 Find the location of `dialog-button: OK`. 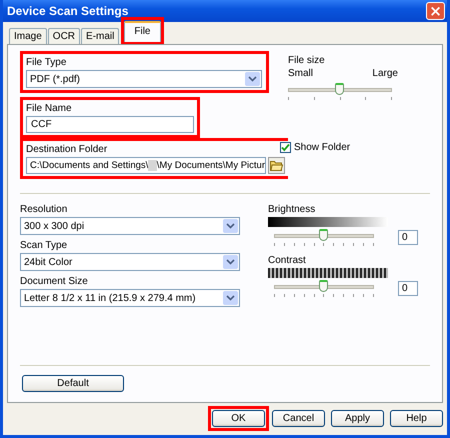

dialog-button: OK is located at coordinates (238, 418).